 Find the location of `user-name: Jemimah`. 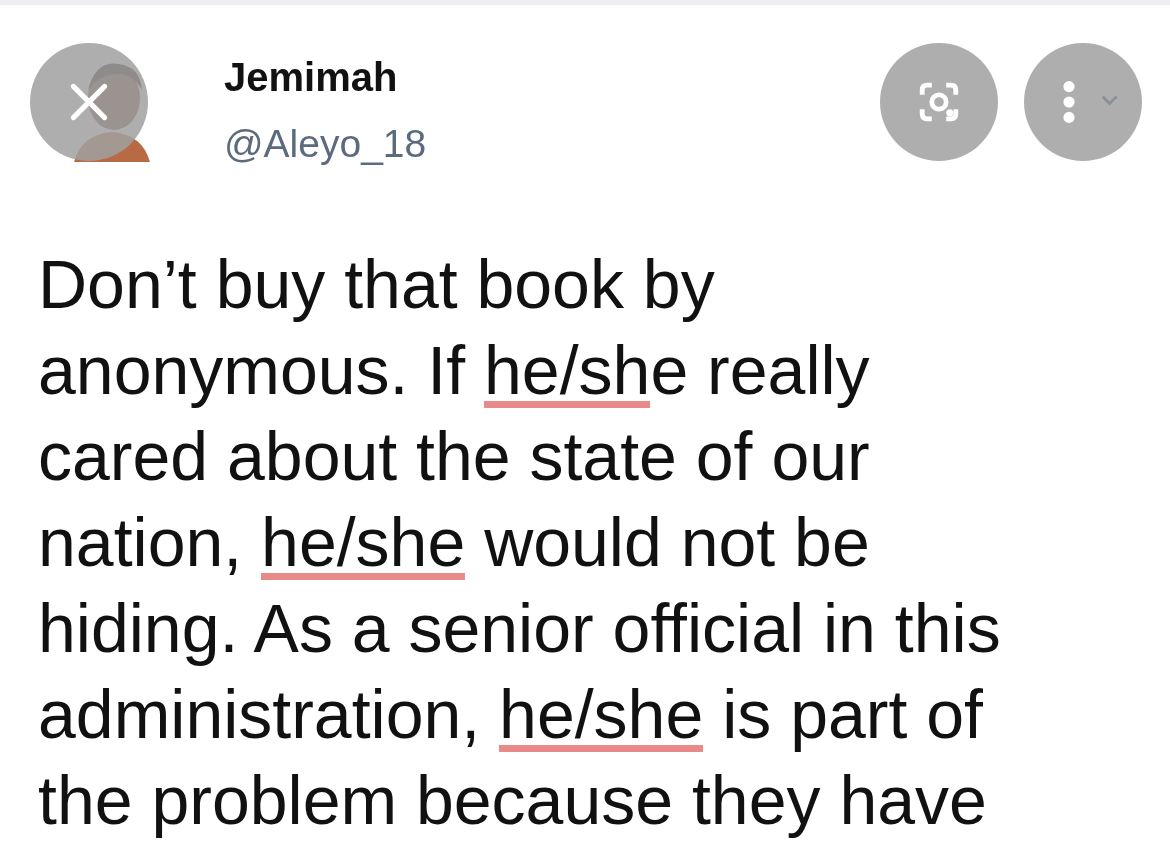

user-name: Jemimah is located at coordinates (311, 77).